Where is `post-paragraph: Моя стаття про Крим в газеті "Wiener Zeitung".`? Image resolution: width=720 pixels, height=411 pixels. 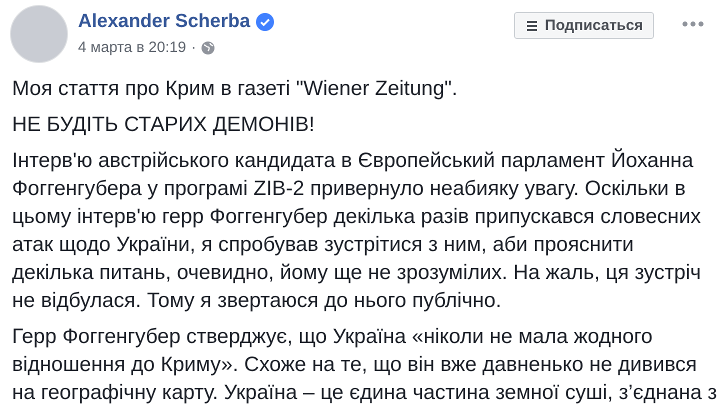
post-paragraph: Моя стаття про Крим в газеті "Wiener Zeitung". is located at coordinates (235, 89).